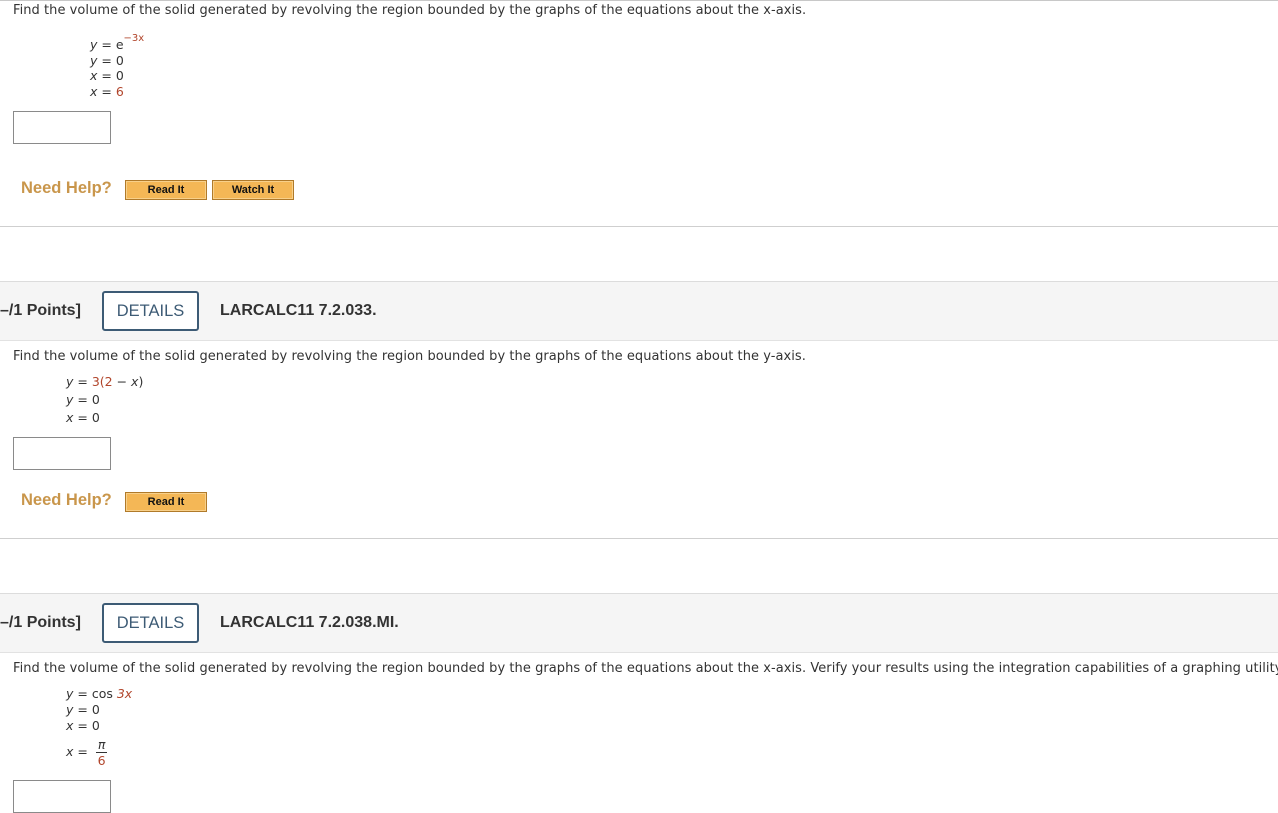 This screenshot has width=1278, height=813. Describe the element at coordinates (107, 60) in the screenshot. I see `q1-equation-2: y = 0` at that location.